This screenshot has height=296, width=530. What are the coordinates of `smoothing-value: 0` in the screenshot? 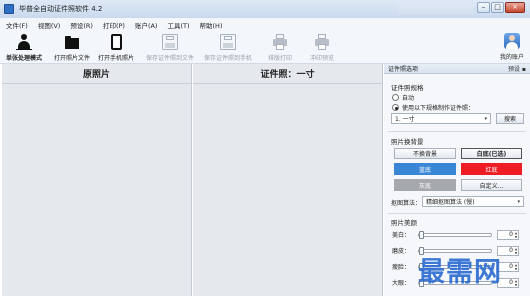 It's located at (511, 250).